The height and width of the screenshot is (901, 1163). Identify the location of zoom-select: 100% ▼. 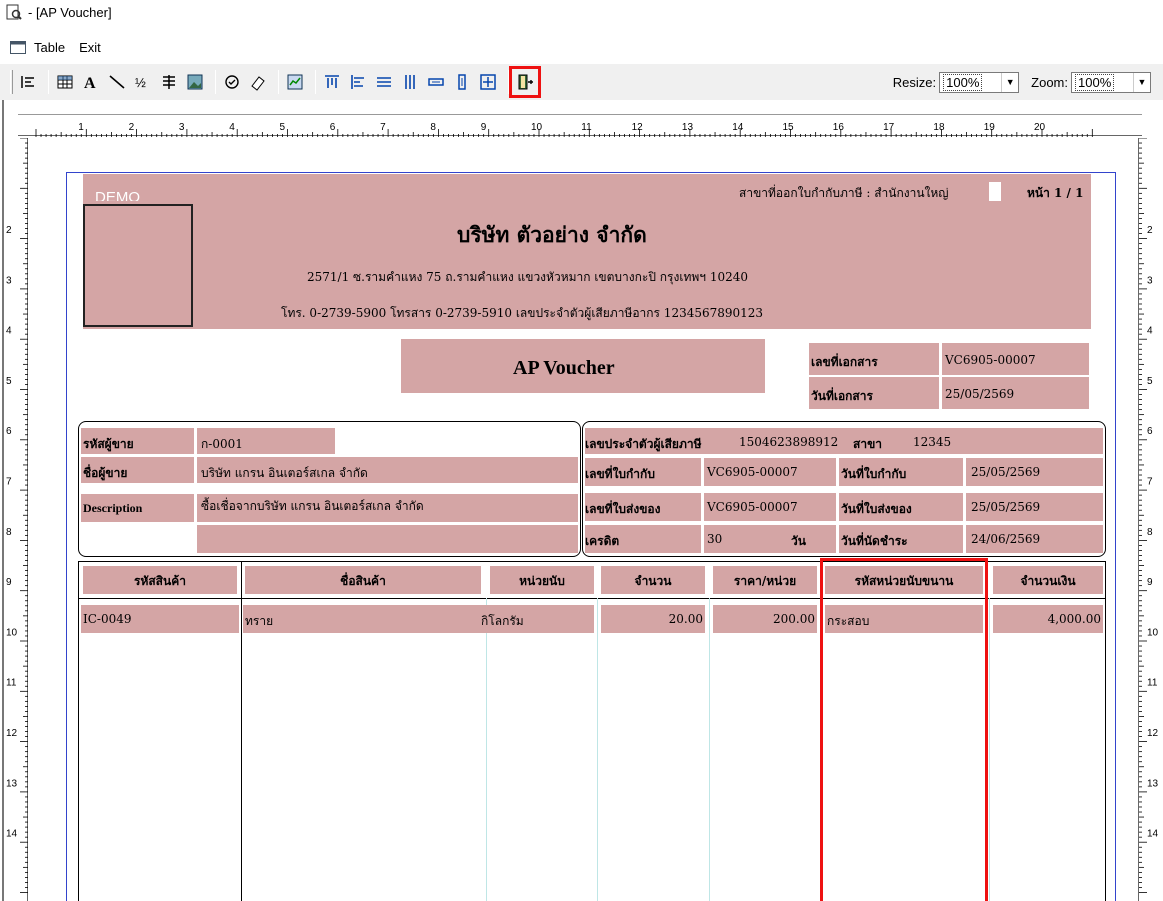
(1111, 82).